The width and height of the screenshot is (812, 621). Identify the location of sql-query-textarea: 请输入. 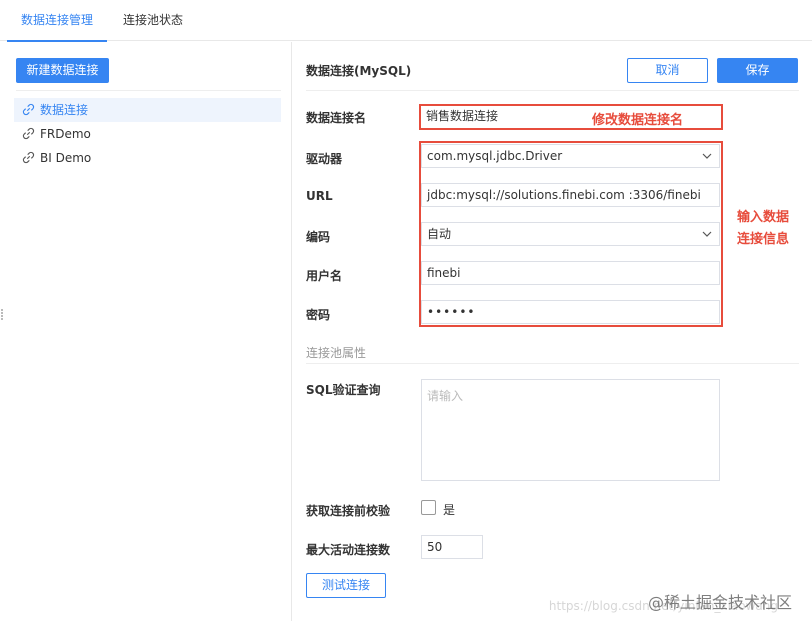
(570, 430).